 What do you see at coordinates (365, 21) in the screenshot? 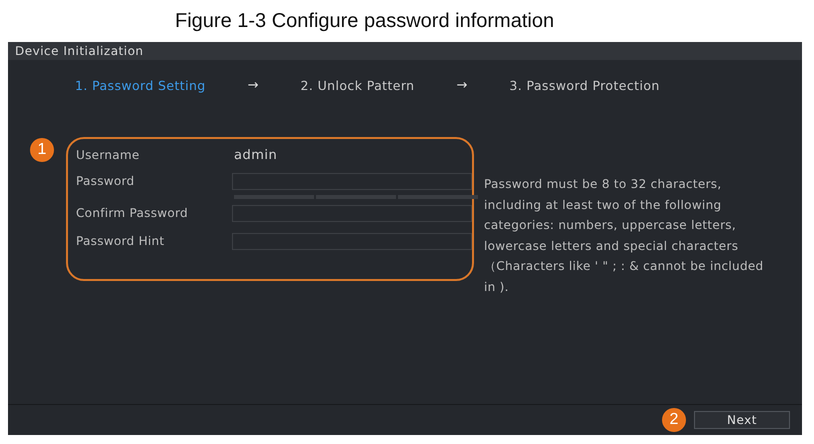
I see `figure-caption: Figure 1-3 Configure password information` at bounding box center [365, 21].